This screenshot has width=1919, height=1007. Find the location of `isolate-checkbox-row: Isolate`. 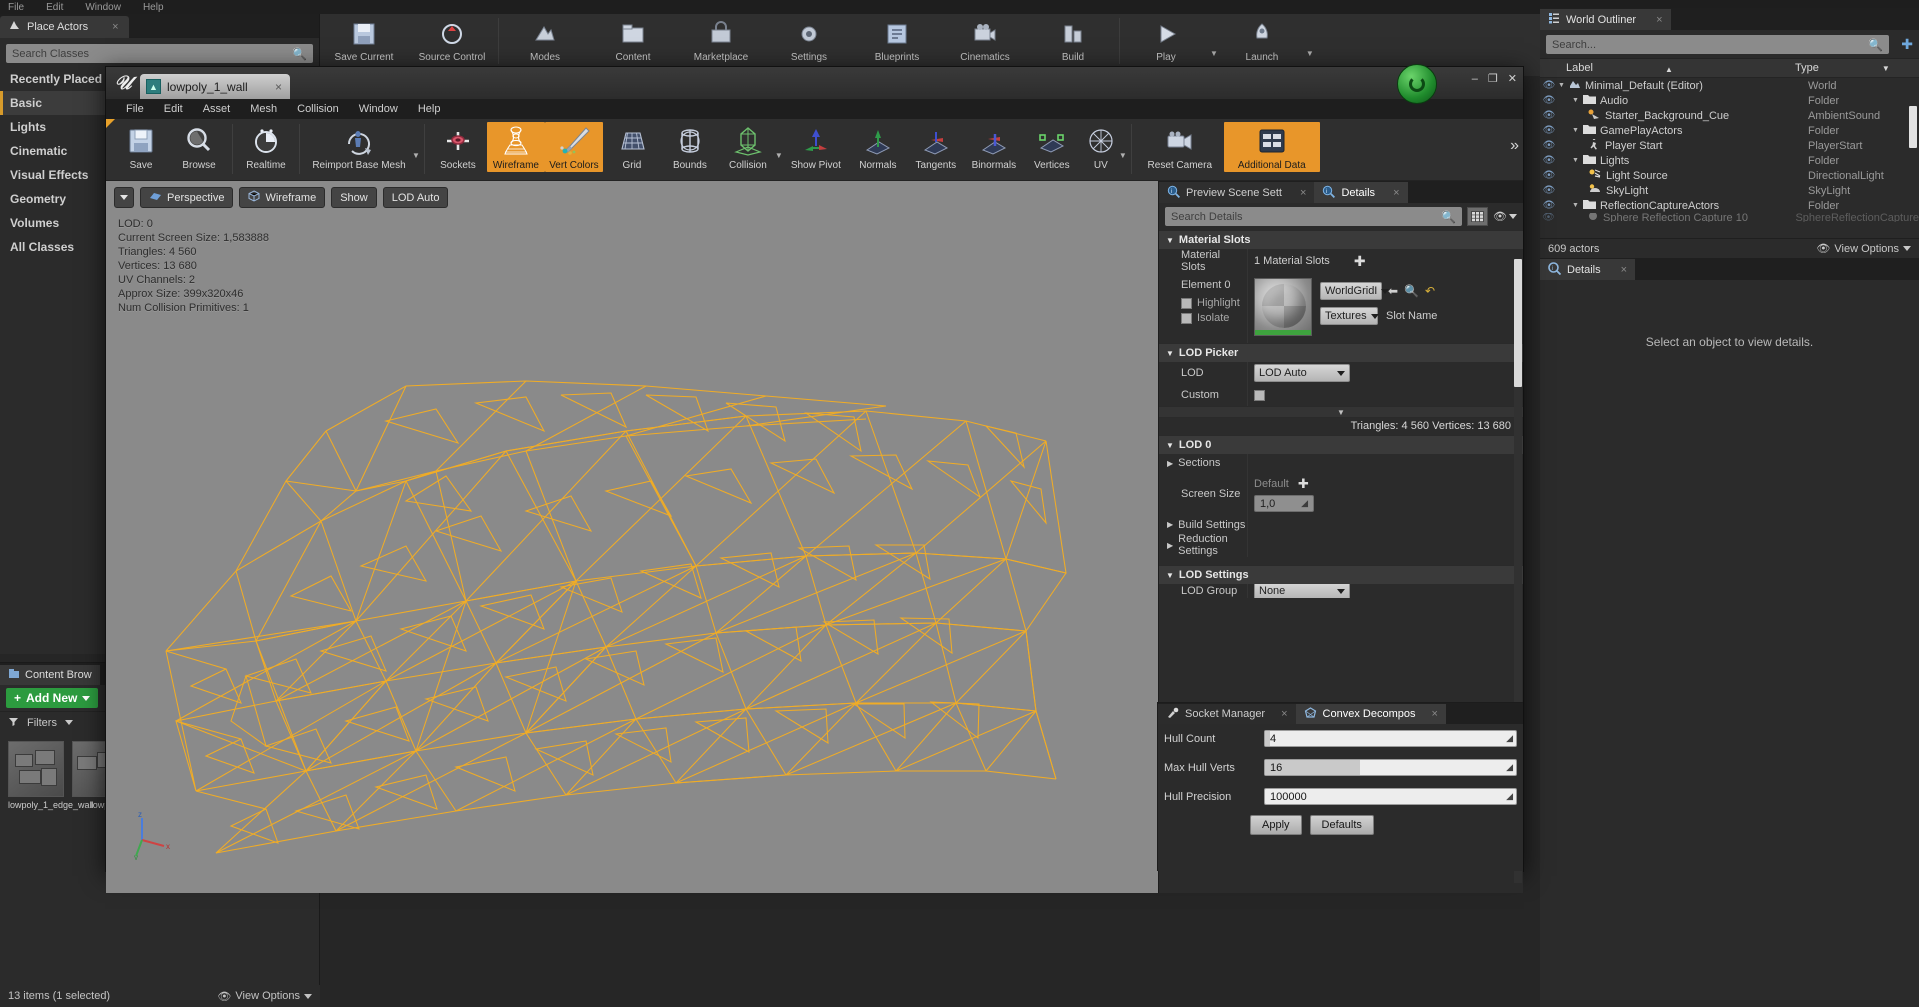

isolate-checkbox-row: Isolate is located at coordinates (1205, 318).